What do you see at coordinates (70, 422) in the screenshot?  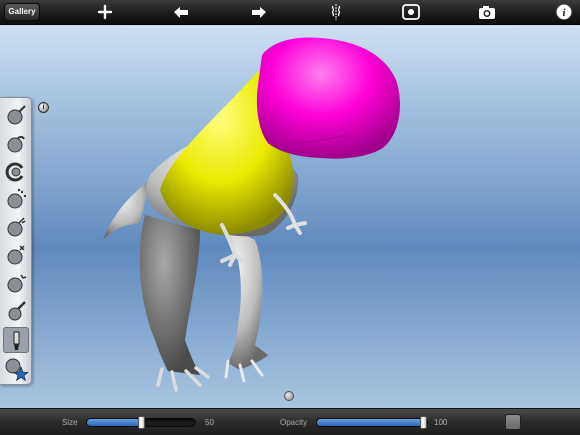 I see `size-label: Size` at bounding box center [70, 422].